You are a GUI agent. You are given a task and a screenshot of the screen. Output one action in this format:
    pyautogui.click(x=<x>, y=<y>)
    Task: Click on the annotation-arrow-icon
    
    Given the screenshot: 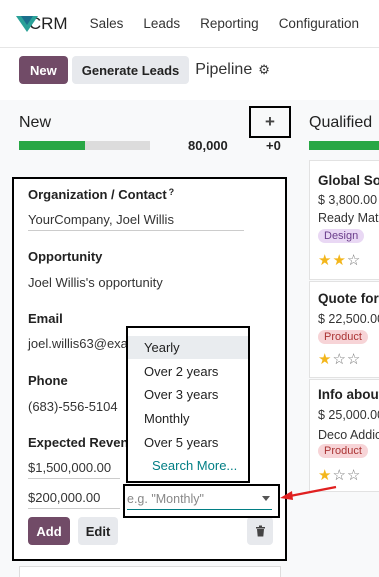 What is the action you would take?
    pyautogui.click(x=308, y=492)
    